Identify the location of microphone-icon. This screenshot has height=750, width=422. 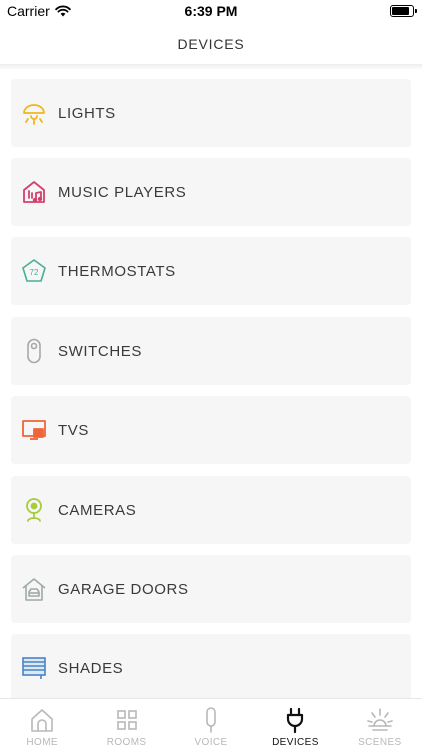
(211, 720).